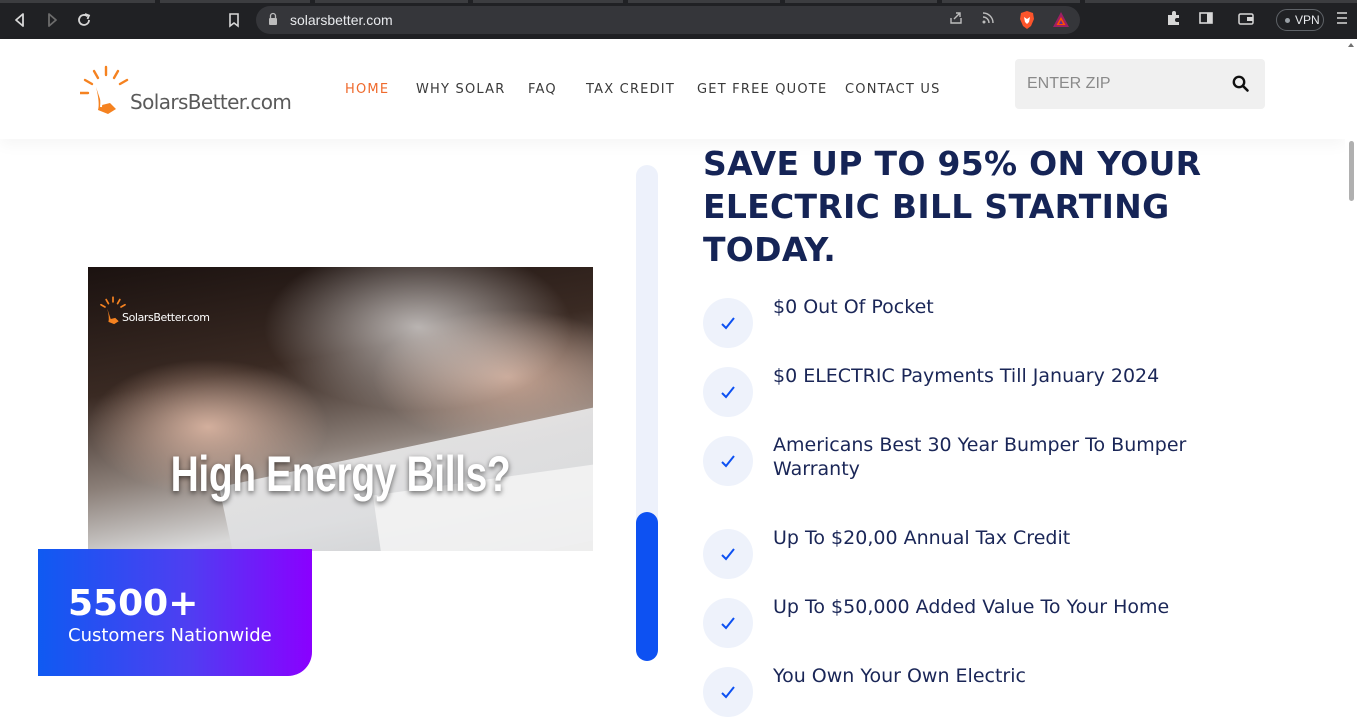 This screenshot has height=717, width=1357. Describe the element at coordinates (341, 20) in the screenshot. I see `url-text: solarsbetter.com` at that location.